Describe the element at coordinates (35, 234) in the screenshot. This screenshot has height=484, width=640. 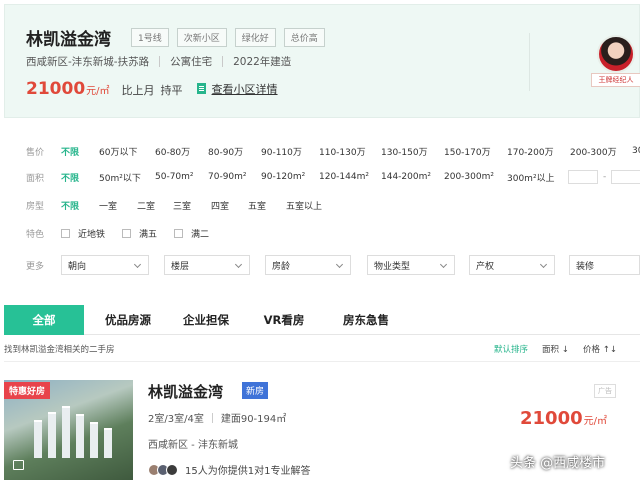
I see `filter-label: 特色` at that location.